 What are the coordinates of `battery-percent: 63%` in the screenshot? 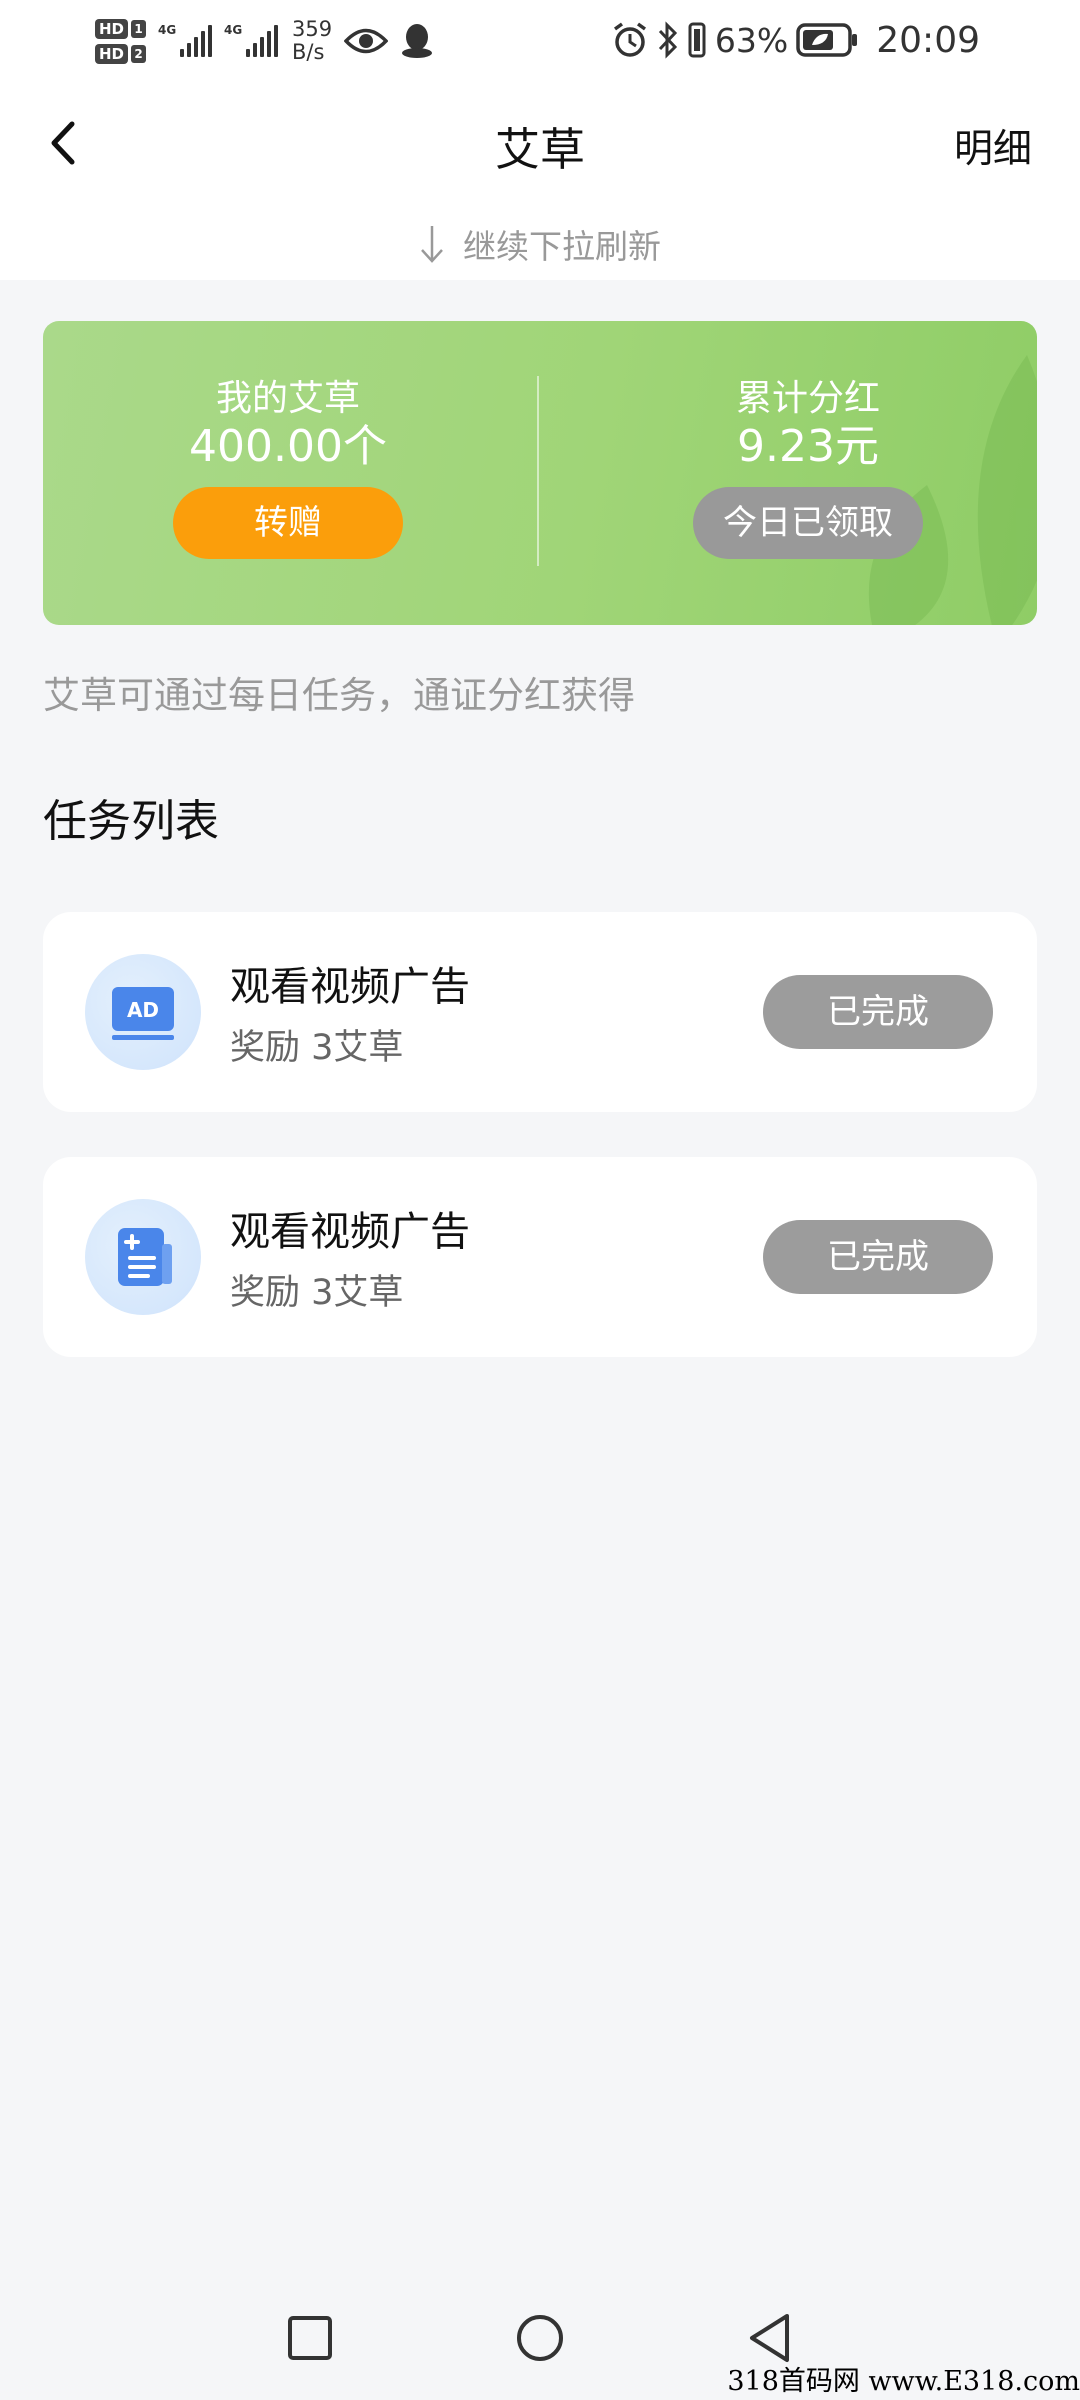 It's located at (751, 40).